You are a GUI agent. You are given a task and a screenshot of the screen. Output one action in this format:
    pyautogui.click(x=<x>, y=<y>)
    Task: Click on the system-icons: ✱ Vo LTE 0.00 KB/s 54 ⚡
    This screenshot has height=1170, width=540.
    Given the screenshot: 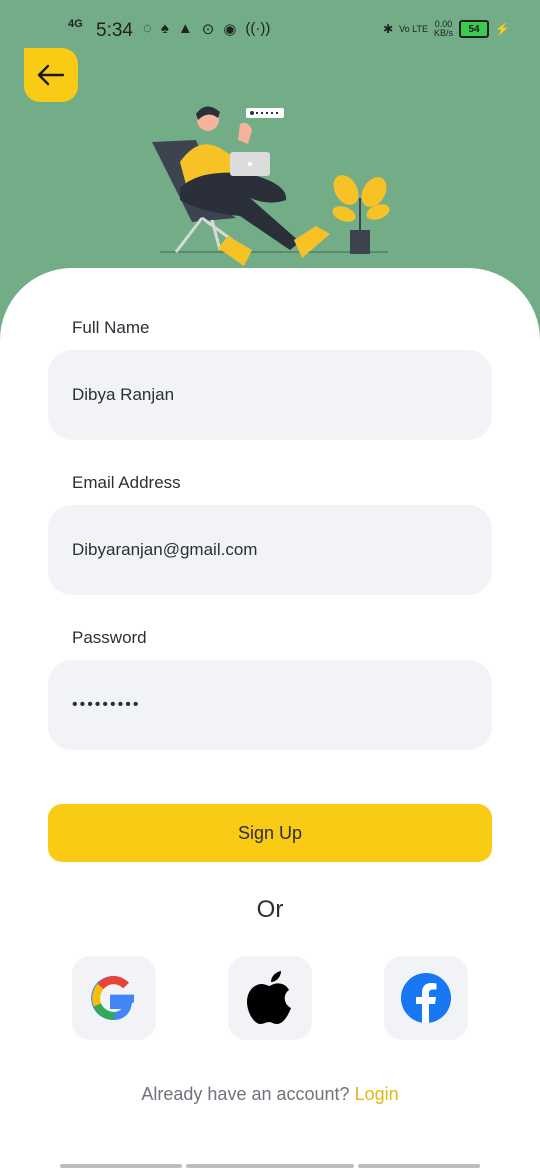 What is the action you would take?
    pyautogui.click(x=446, y=29)
    